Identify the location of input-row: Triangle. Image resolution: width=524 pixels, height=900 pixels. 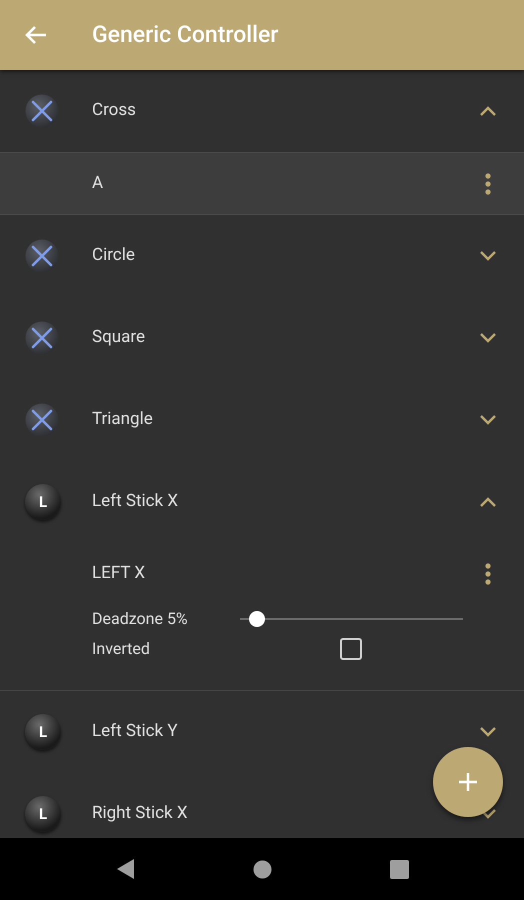
(262, 420).